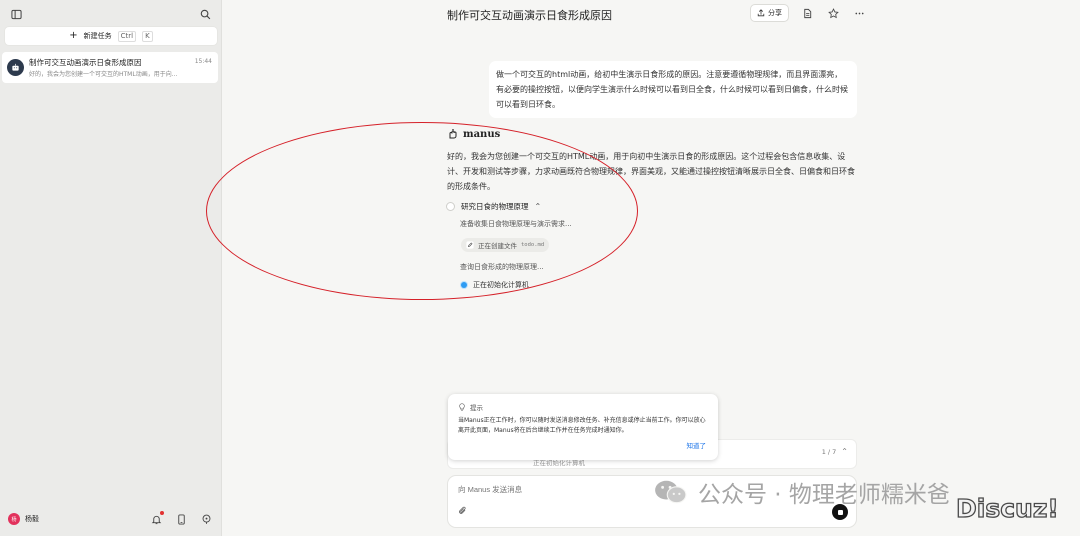  Describe the element at coordinates (464, 285) in the screenshot. I see `status-dot` at that location.